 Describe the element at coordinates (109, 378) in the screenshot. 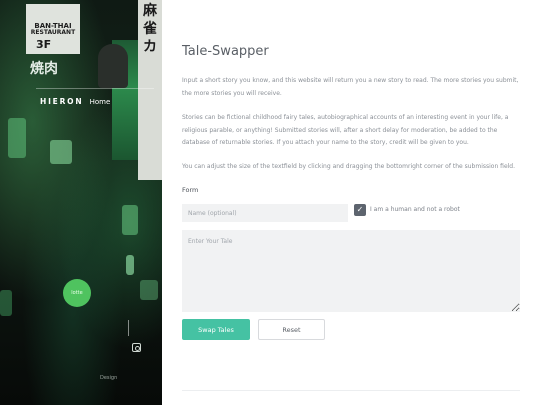

I see `sidebar-credit: Design` at that location.